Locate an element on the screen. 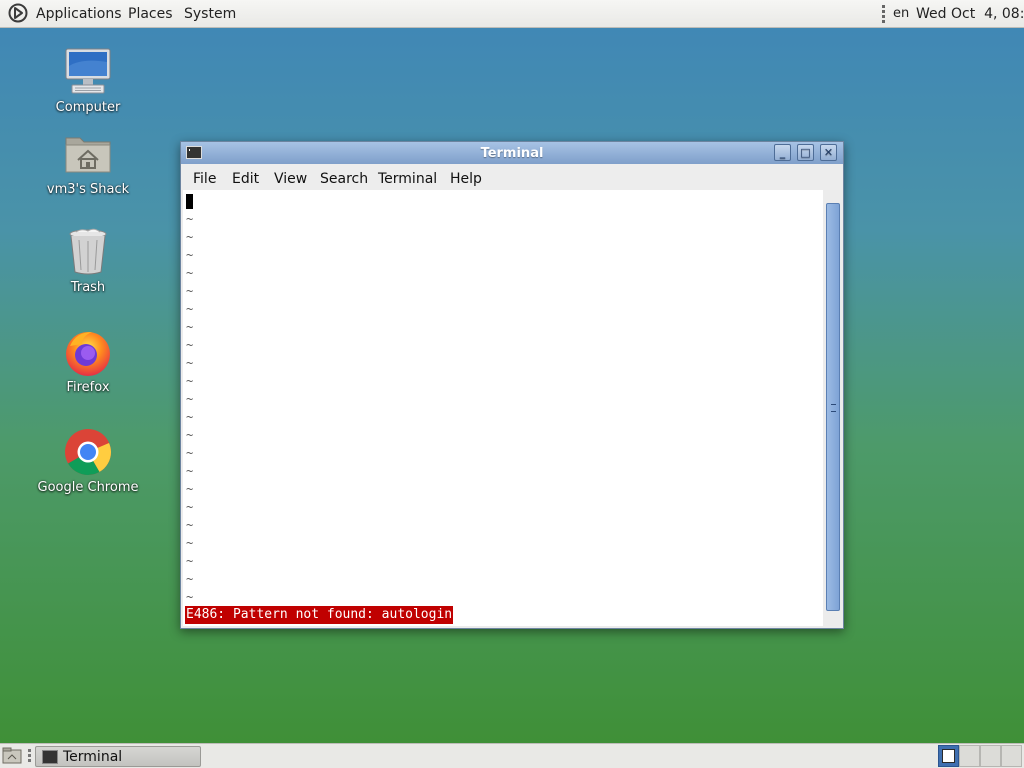 This screenshot has width=1024, height=768. window-title: Terminal is located at coordinates (512, 153).